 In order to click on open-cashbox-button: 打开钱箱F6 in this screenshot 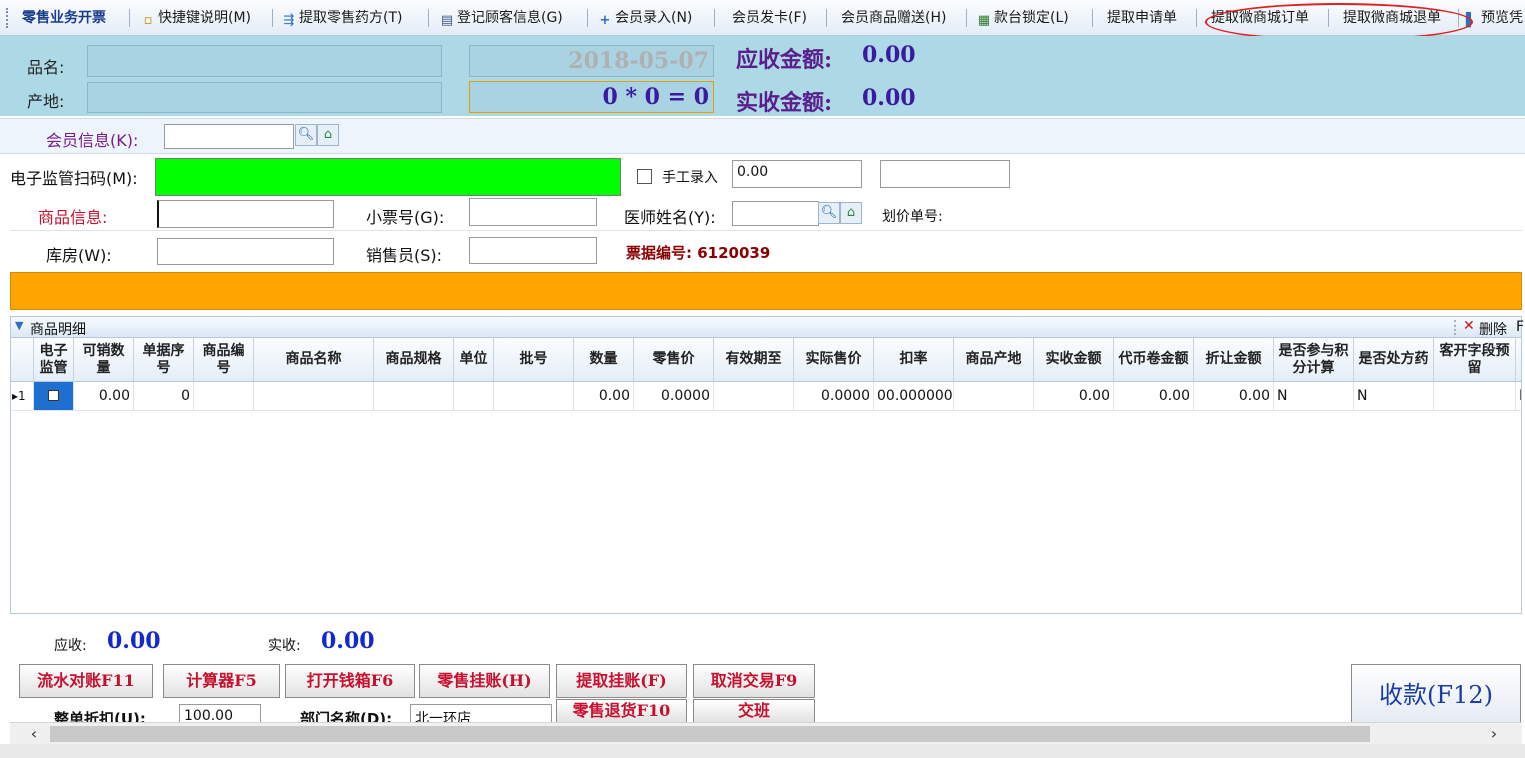, I will do `click(350, 681)`.